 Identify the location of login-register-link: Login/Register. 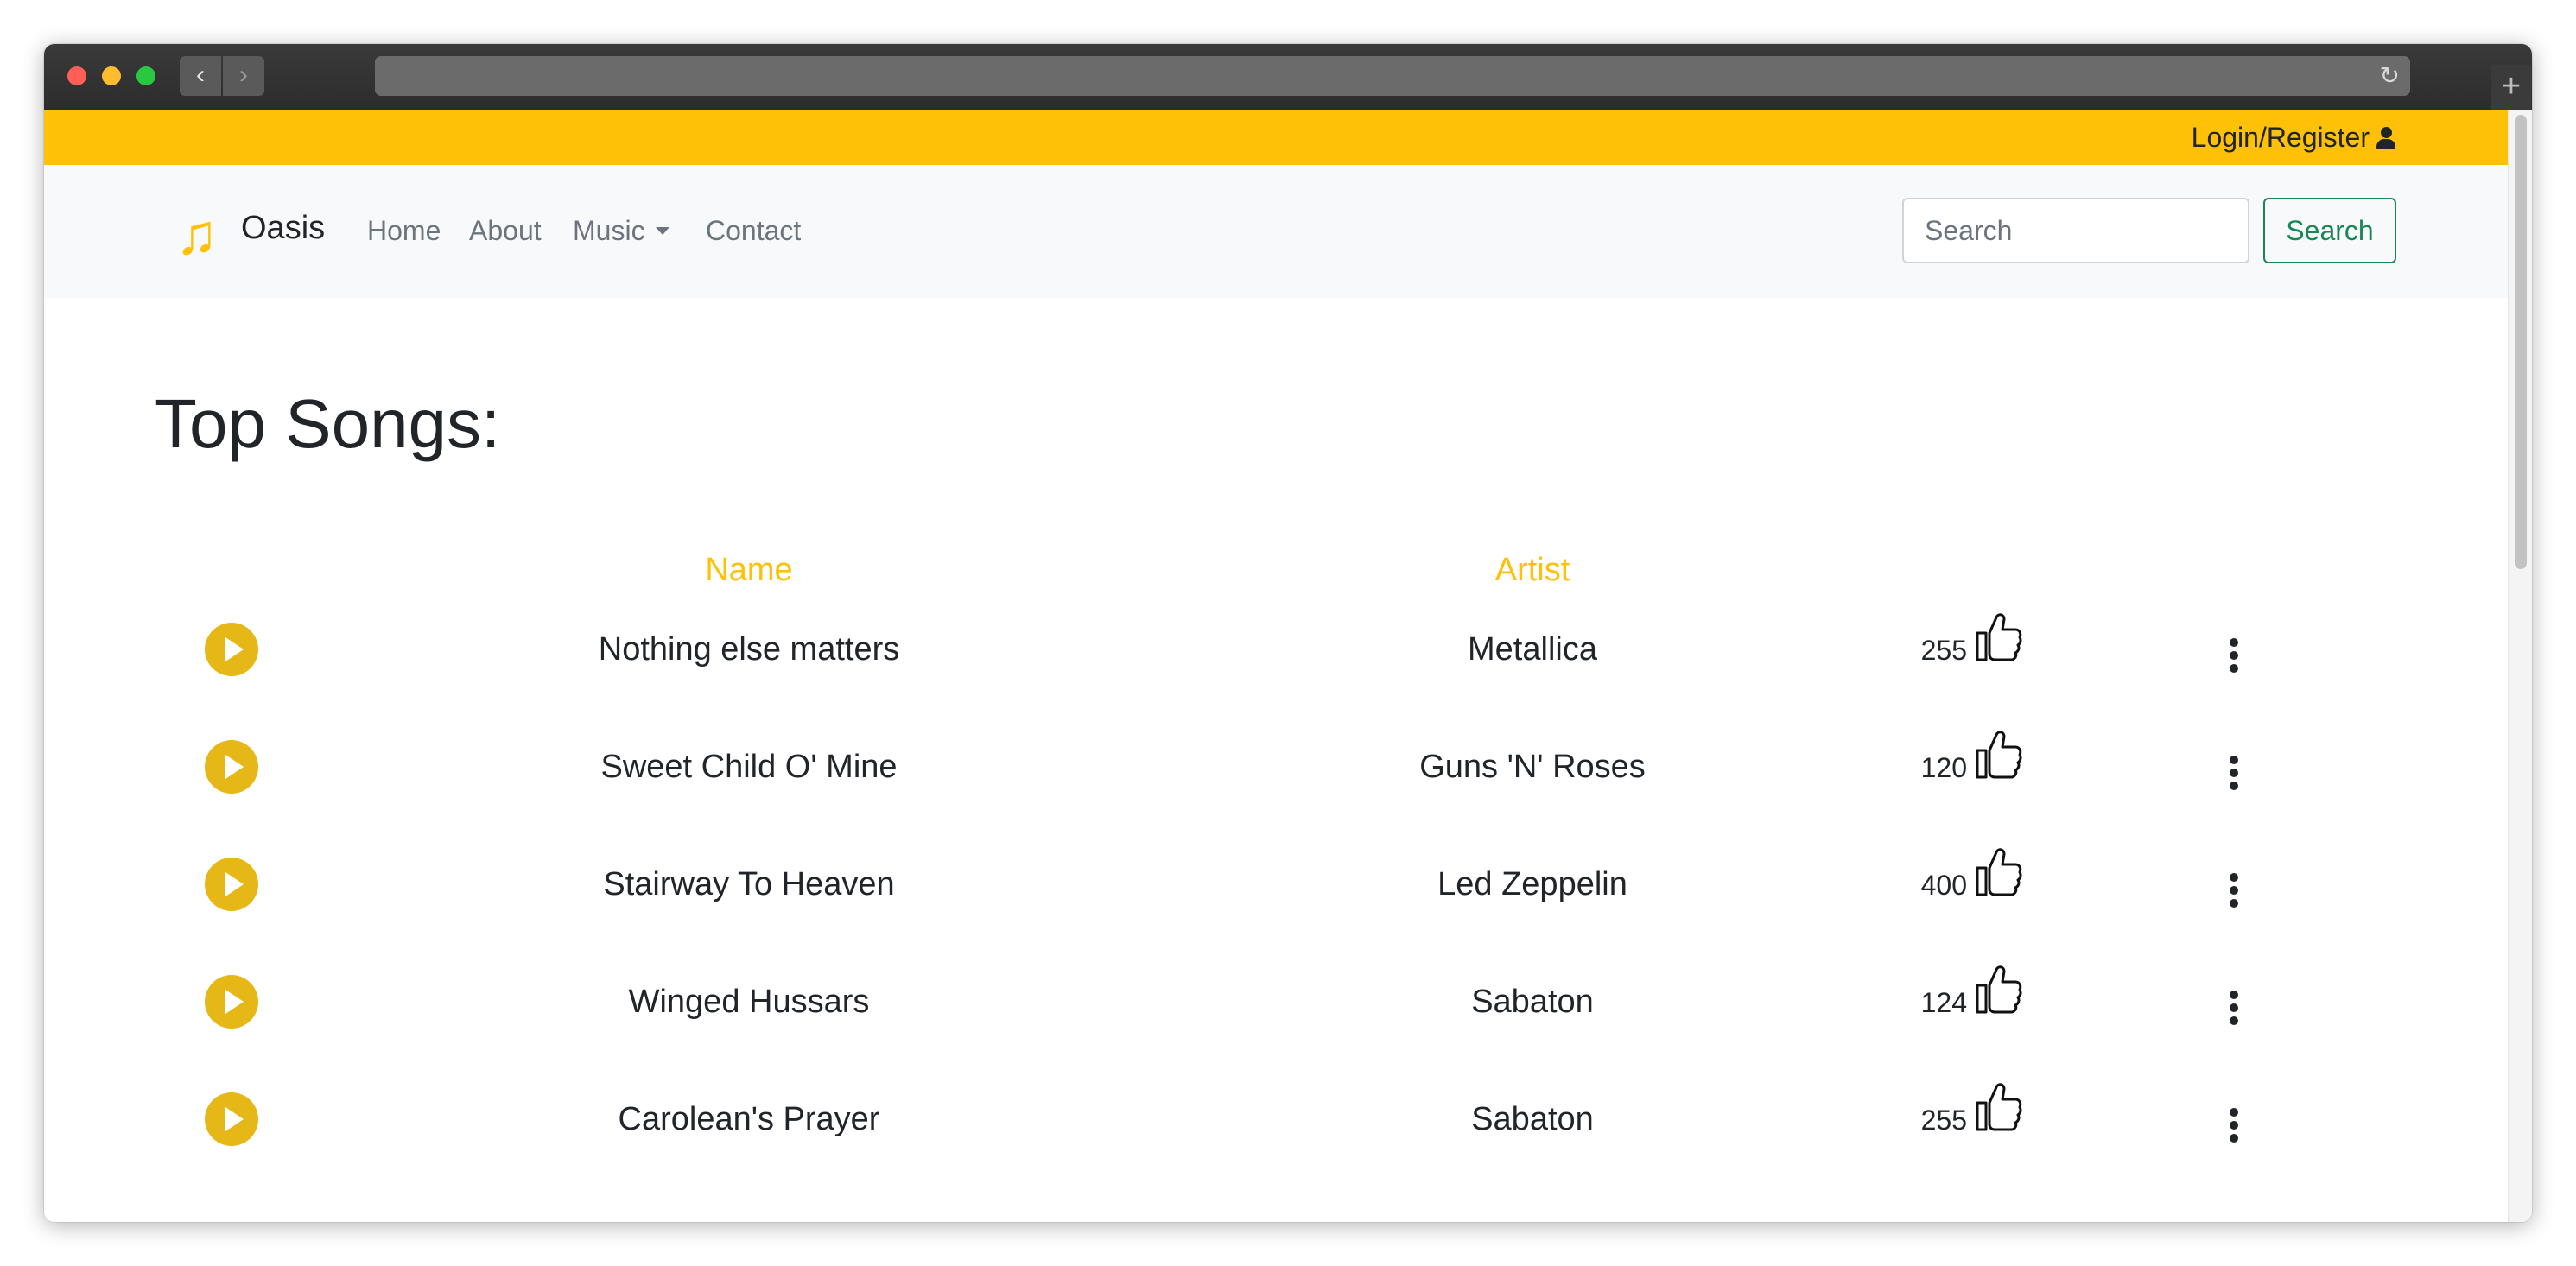
(2293, 138).